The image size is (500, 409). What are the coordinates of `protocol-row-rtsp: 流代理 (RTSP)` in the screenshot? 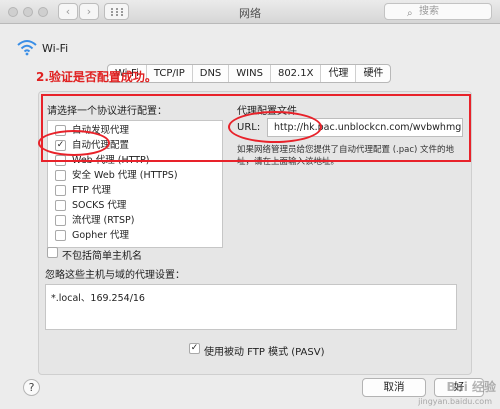 It's located at (135, 220).